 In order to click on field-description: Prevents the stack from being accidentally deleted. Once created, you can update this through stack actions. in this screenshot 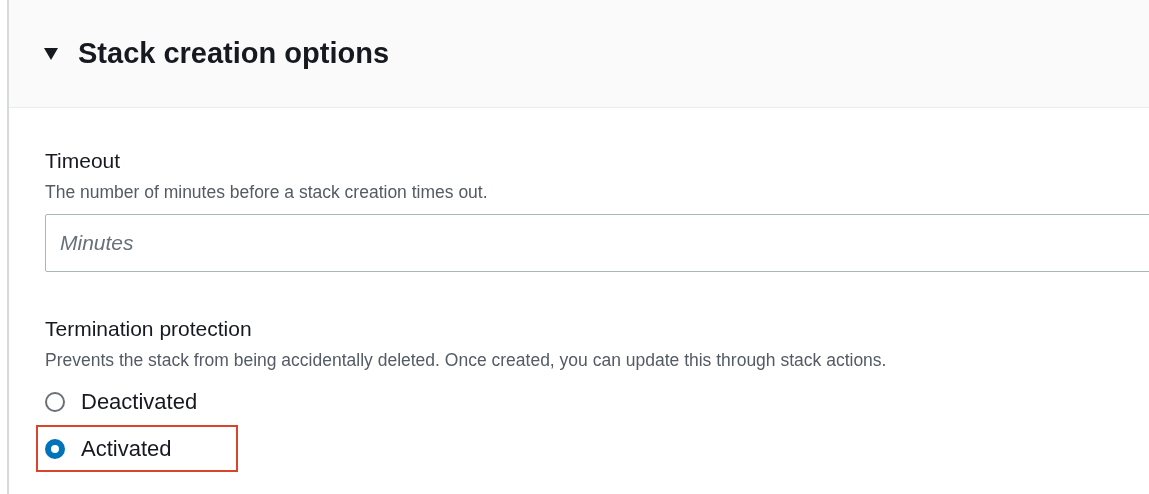, I will do `click(466, 360)`.